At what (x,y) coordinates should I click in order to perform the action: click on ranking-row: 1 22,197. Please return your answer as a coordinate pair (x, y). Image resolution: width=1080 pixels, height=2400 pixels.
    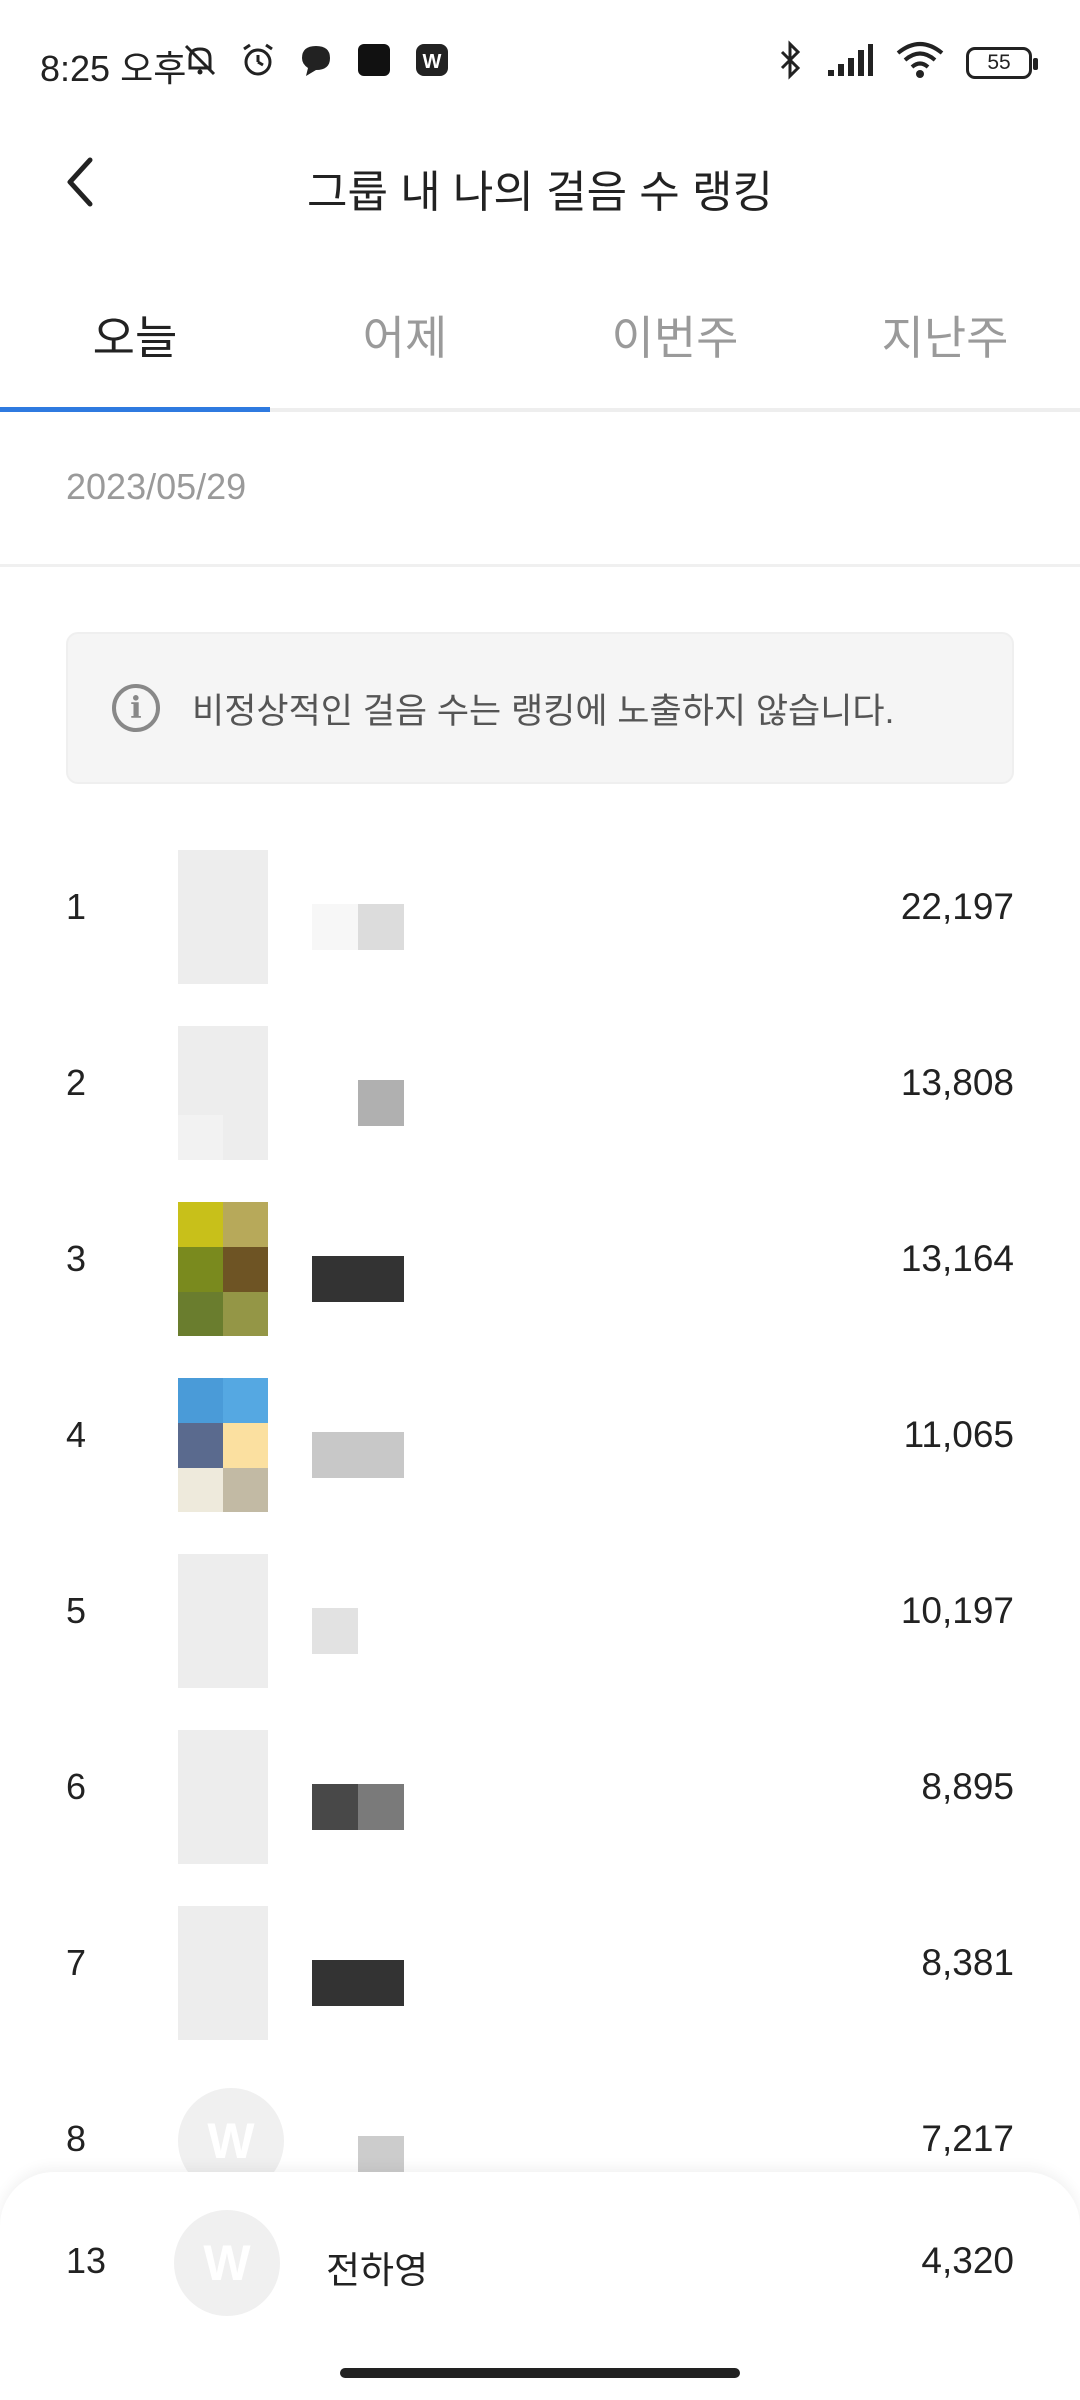
    Looking at the image, I should click on (540, 908).